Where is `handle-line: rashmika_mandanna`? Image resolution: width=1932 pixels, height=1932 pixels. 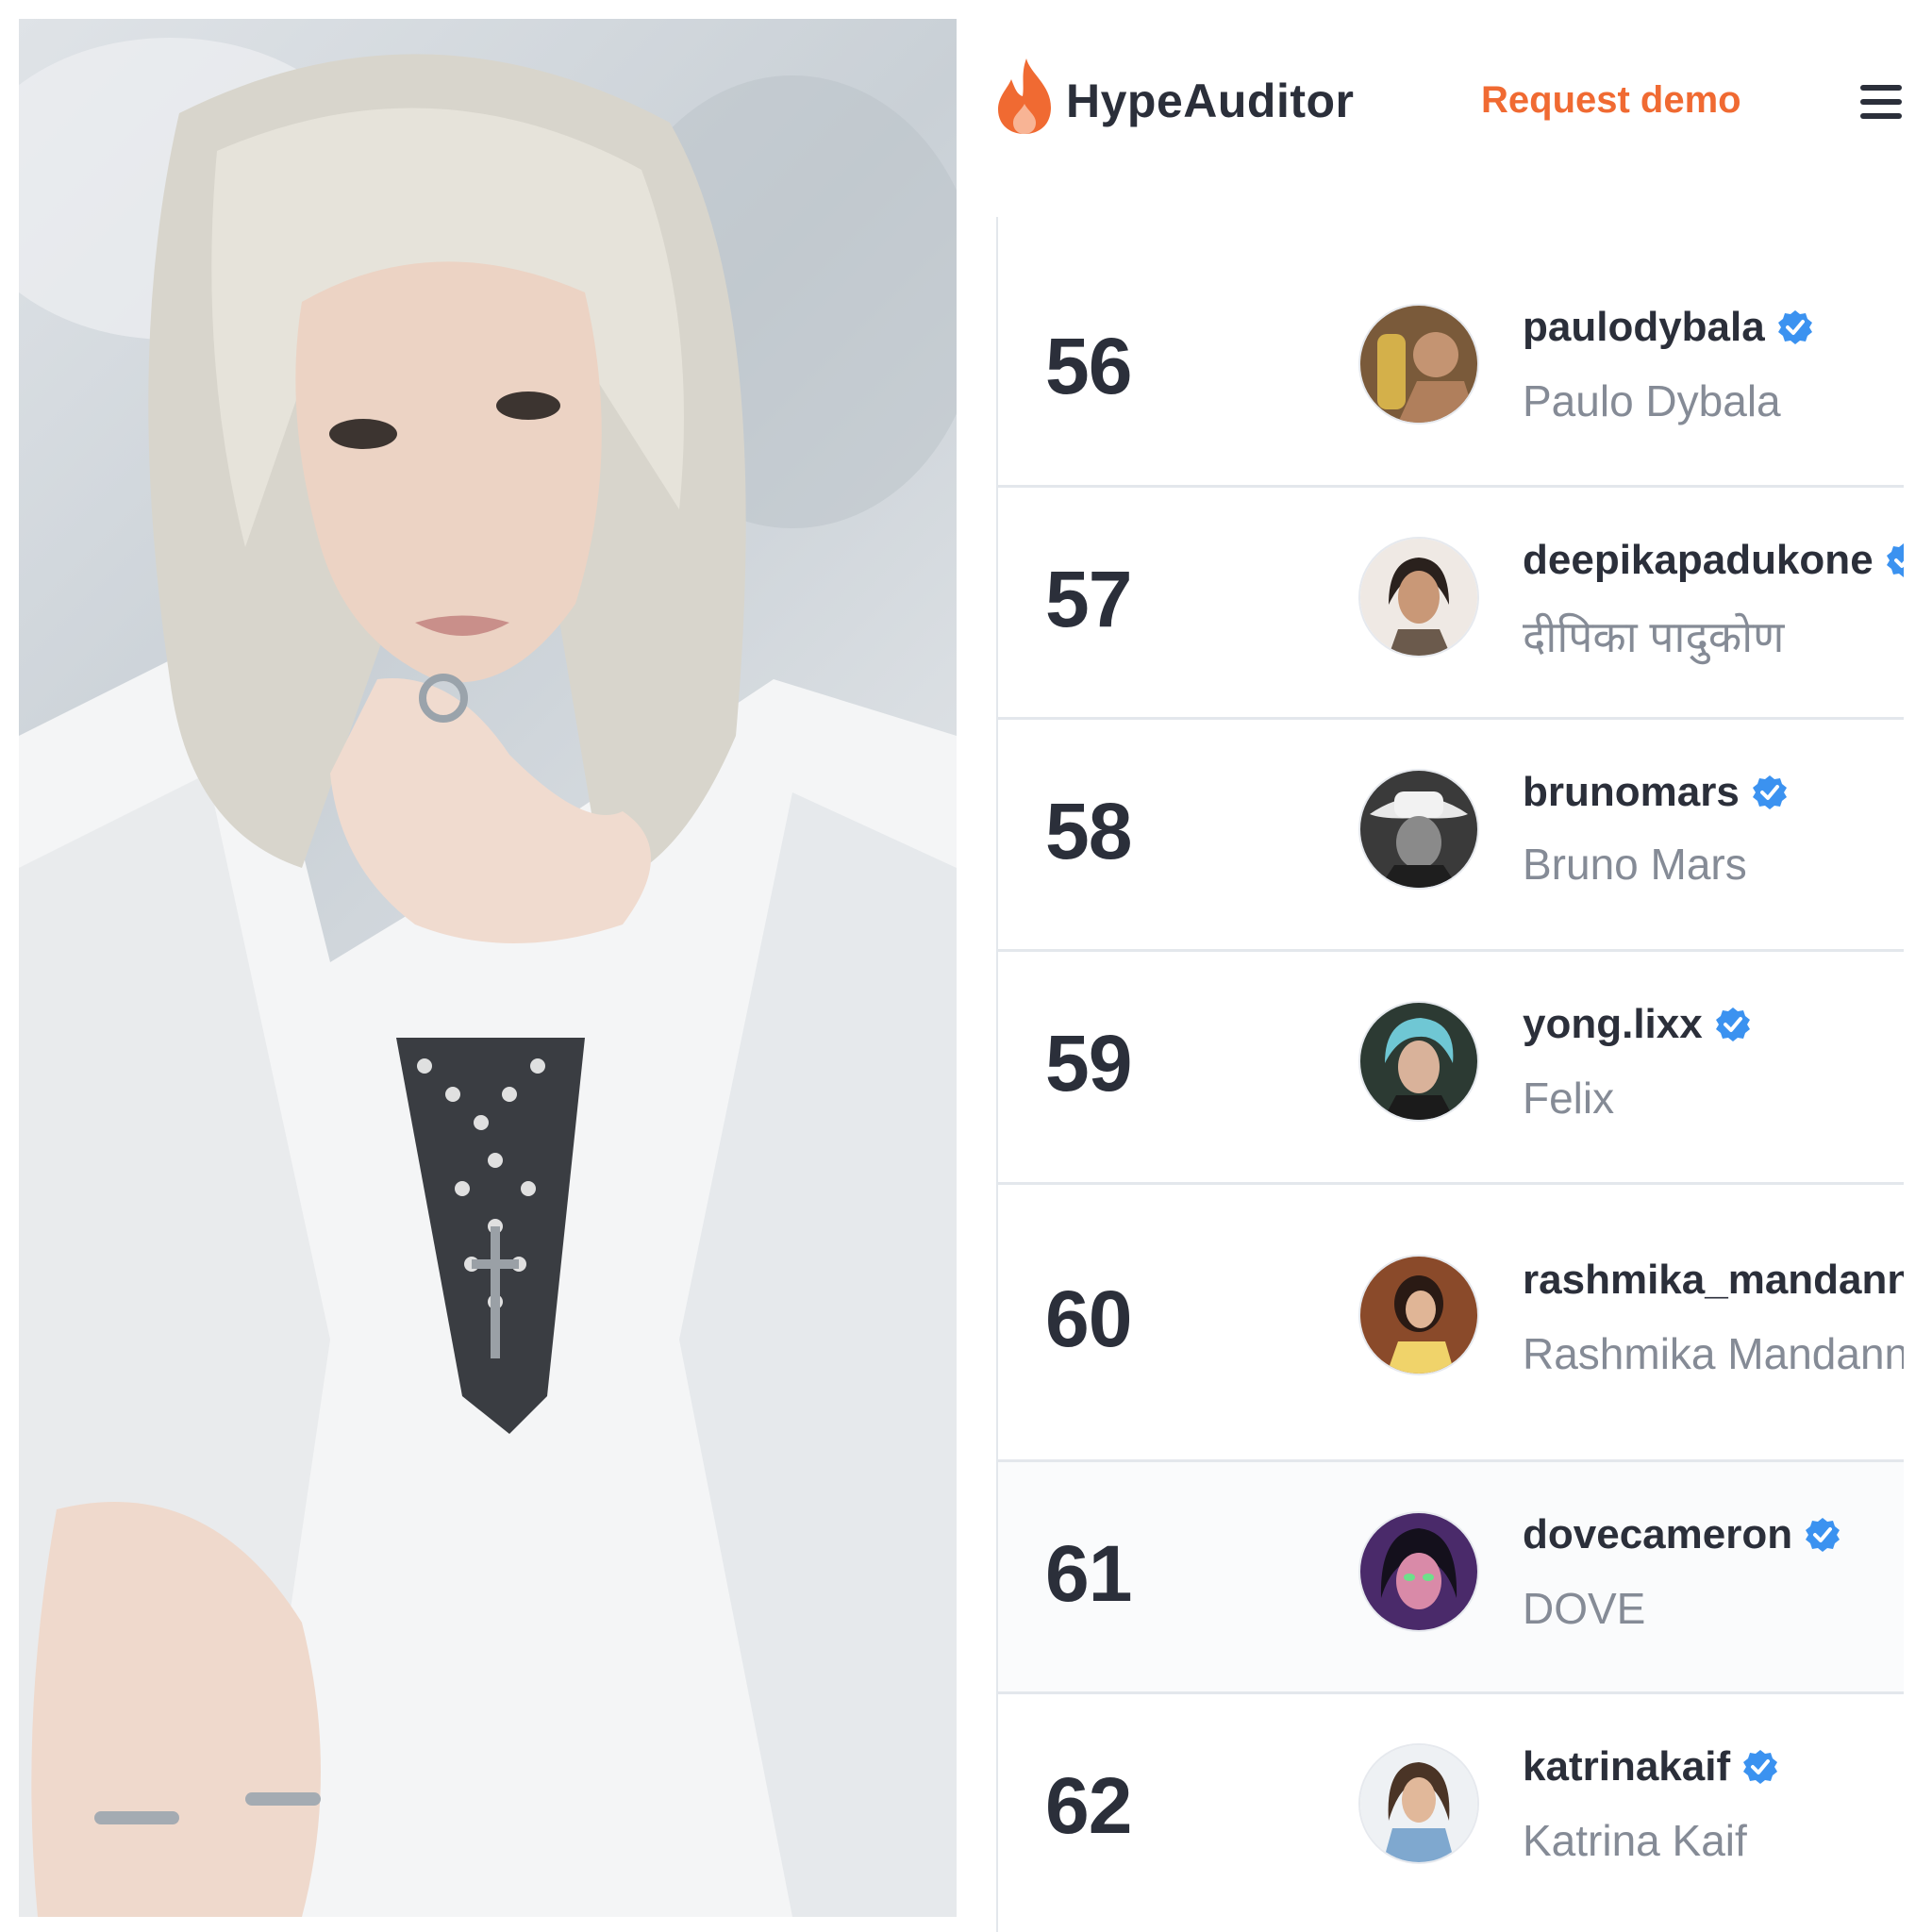
handle-line: rashmika_mandanna is located at coordinates (1714, 1280).